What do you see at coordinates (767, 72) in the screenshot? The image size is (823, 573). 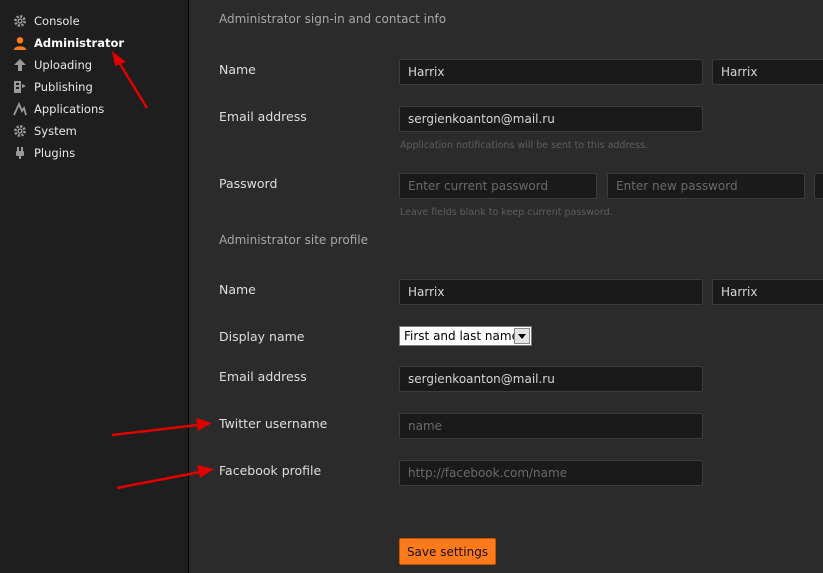 I see `last-name-input` at bounding box center [767, 72].